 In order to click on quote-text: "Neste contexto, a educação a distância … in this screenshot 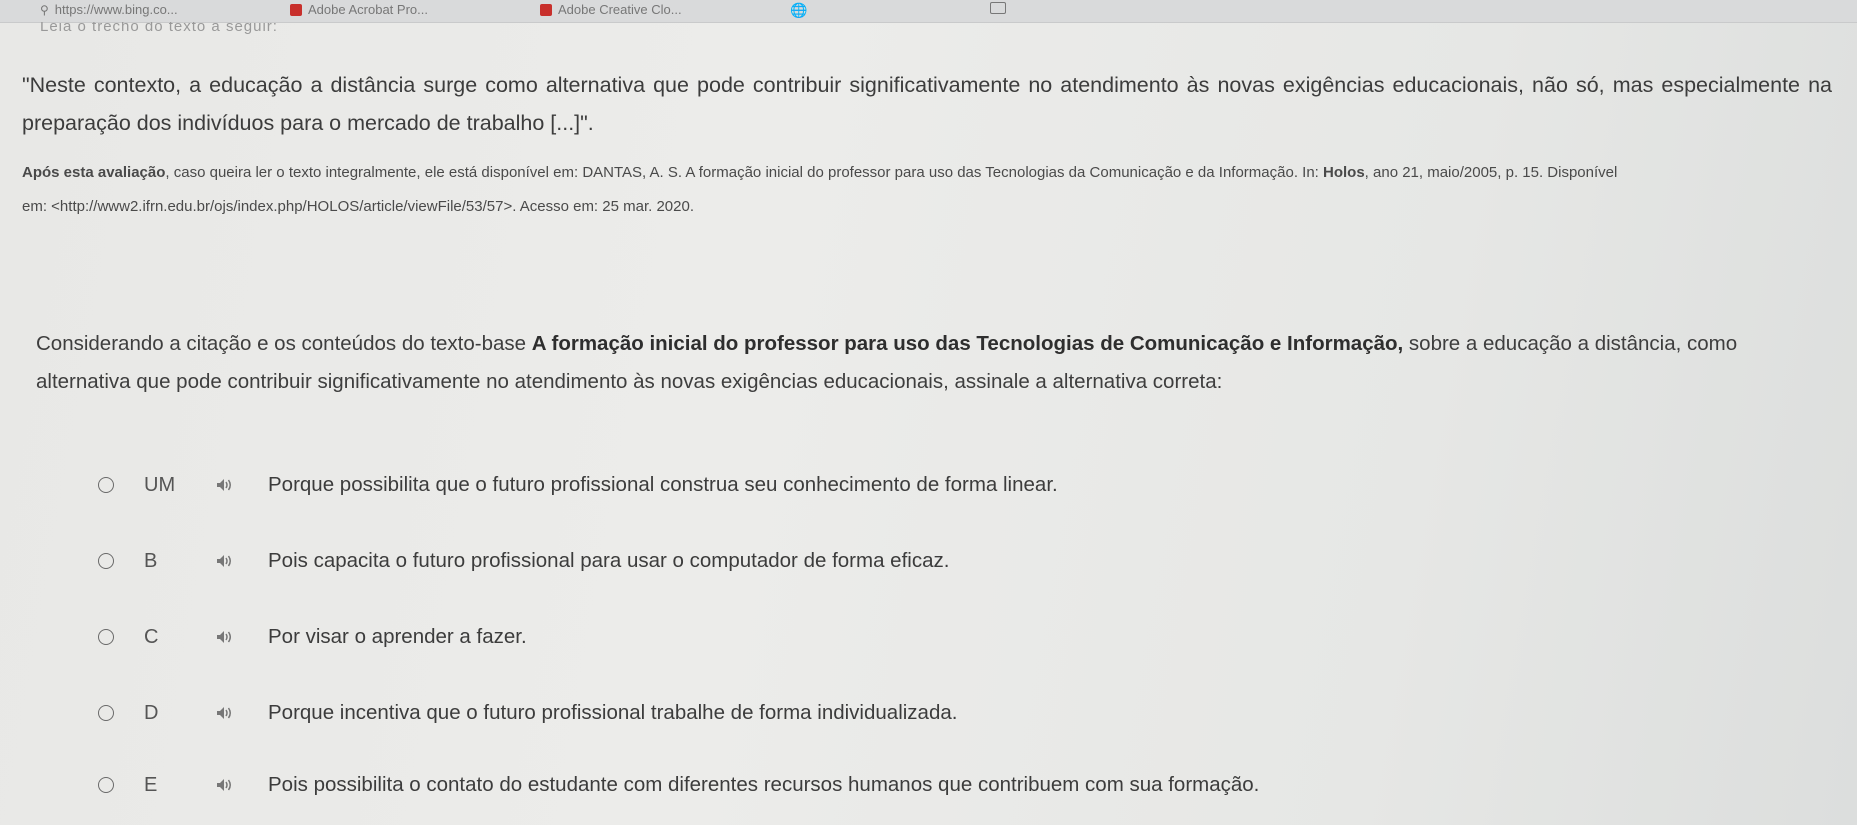, I will do `click(927, 104)`.